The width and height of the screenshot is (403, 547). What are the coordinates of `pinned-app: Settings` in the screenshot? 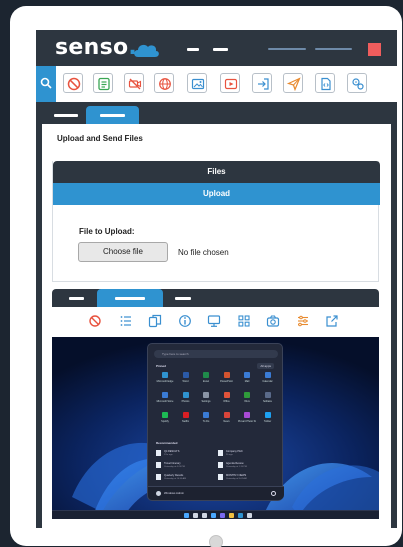 It's located at (206, 399).